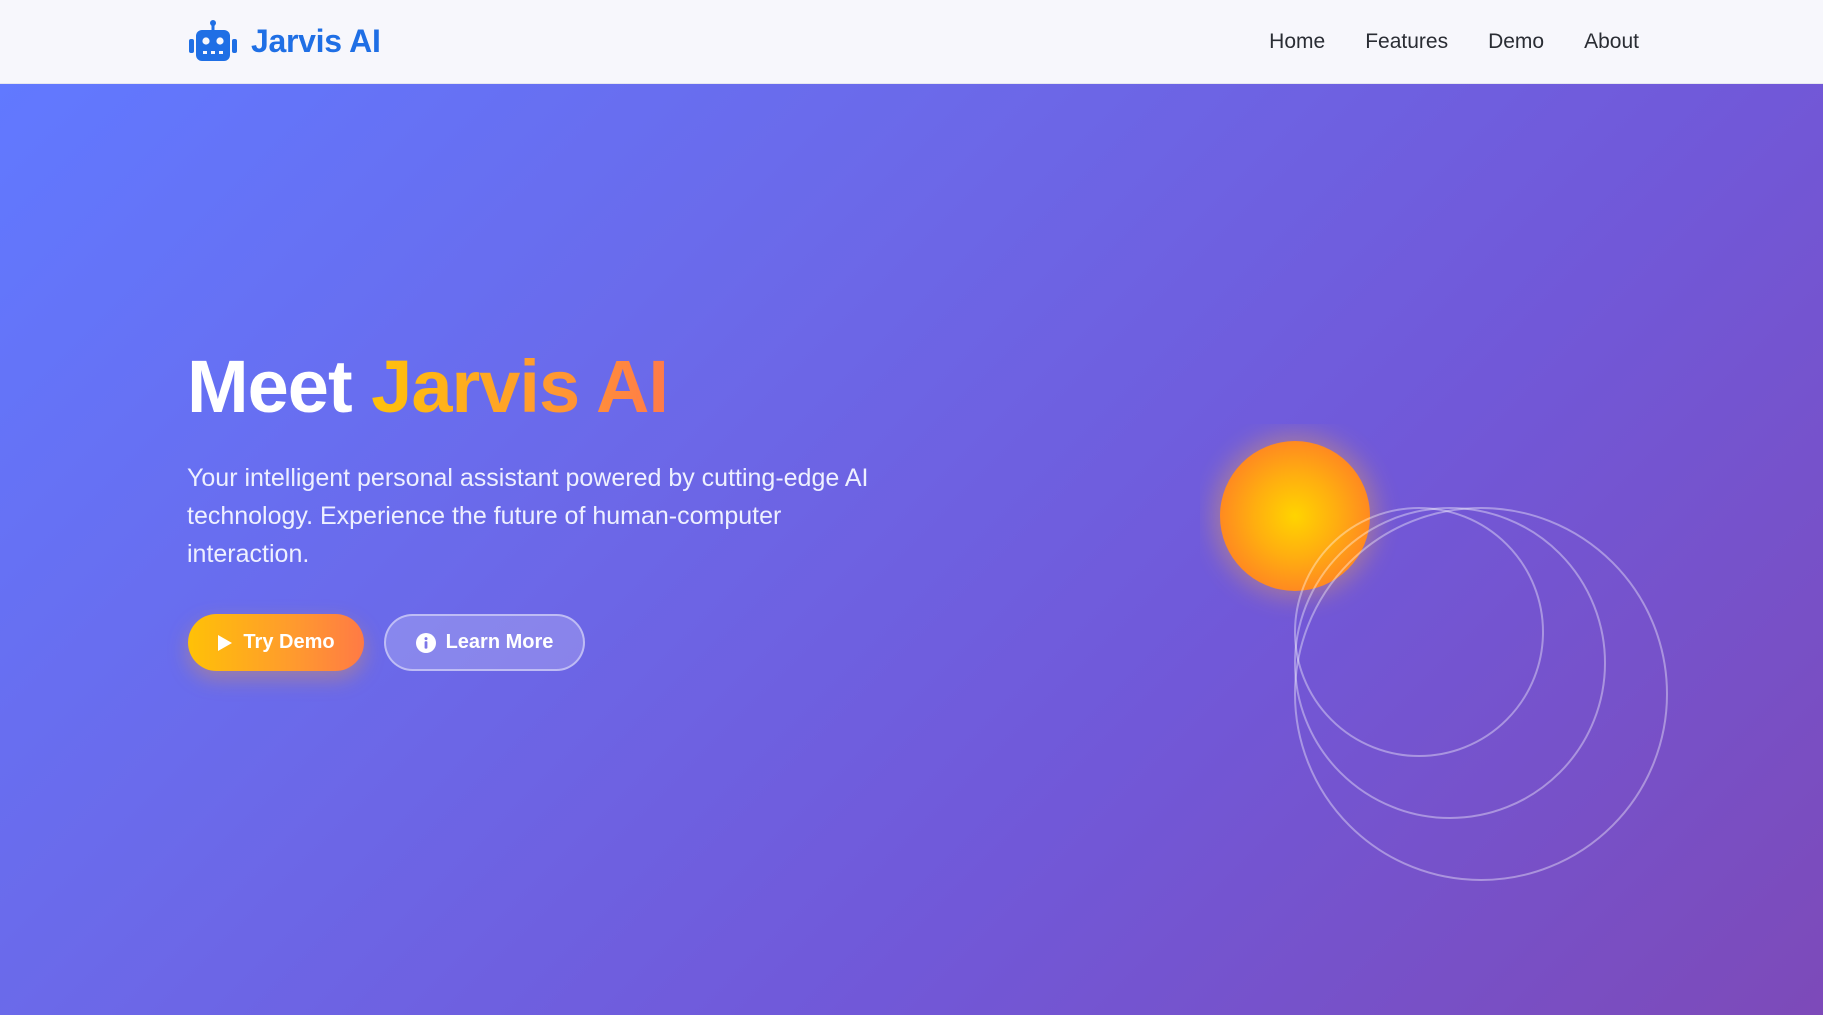  Describe the element at coordinates (1297, 42) in the screenshot. I see `nav-link-home: Home` at that location.